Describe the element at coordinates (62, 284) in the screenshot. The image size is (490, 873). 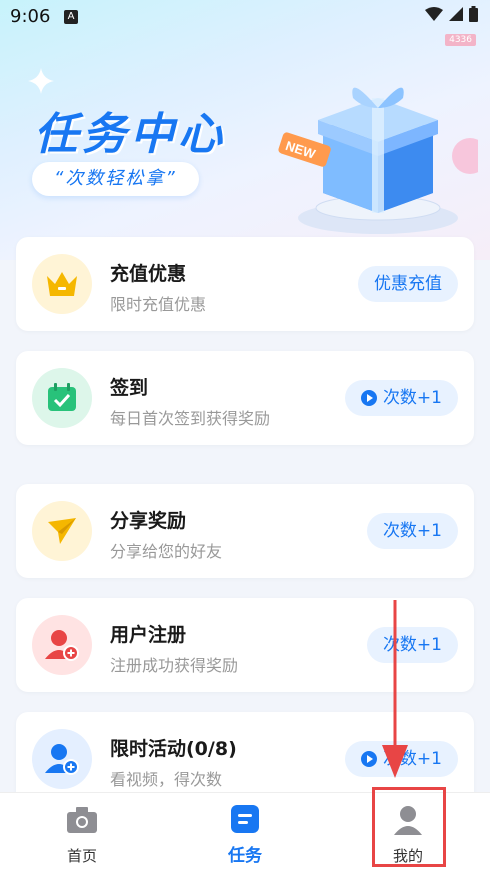
I see `crown-icon` at that location.